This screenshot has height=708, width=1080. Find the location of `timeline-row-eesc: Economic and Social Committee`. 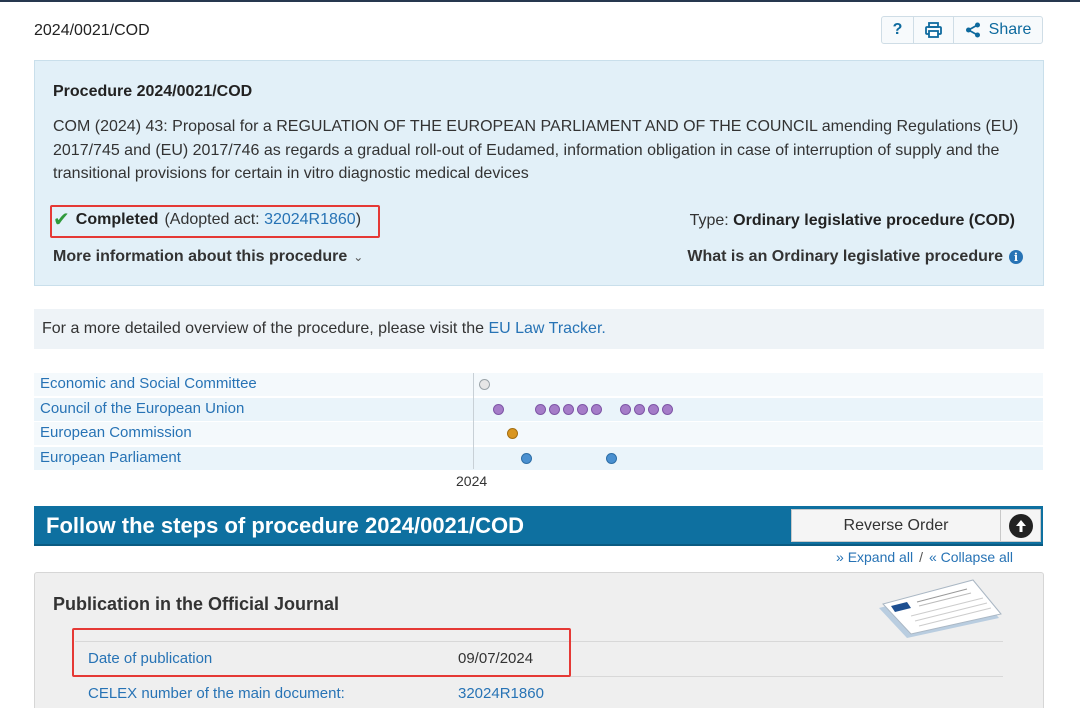

timeline-row-eesc: Economic and Social Committee is located at coordinates (538, 384).